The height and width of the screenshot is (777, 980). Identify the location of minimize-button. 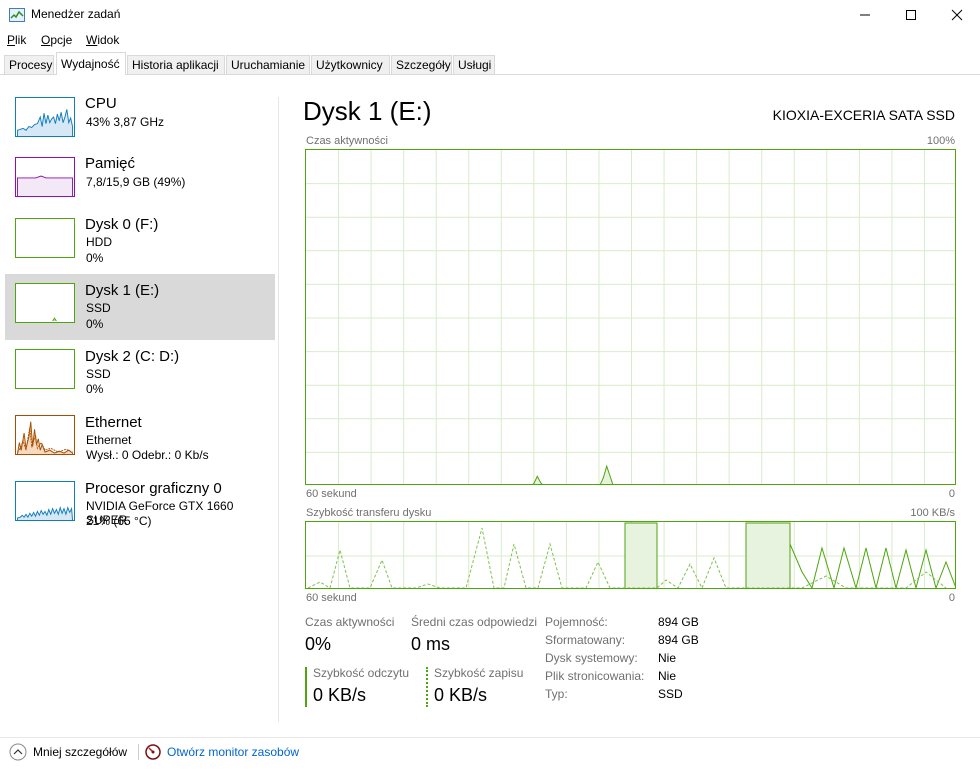
(865, 15).